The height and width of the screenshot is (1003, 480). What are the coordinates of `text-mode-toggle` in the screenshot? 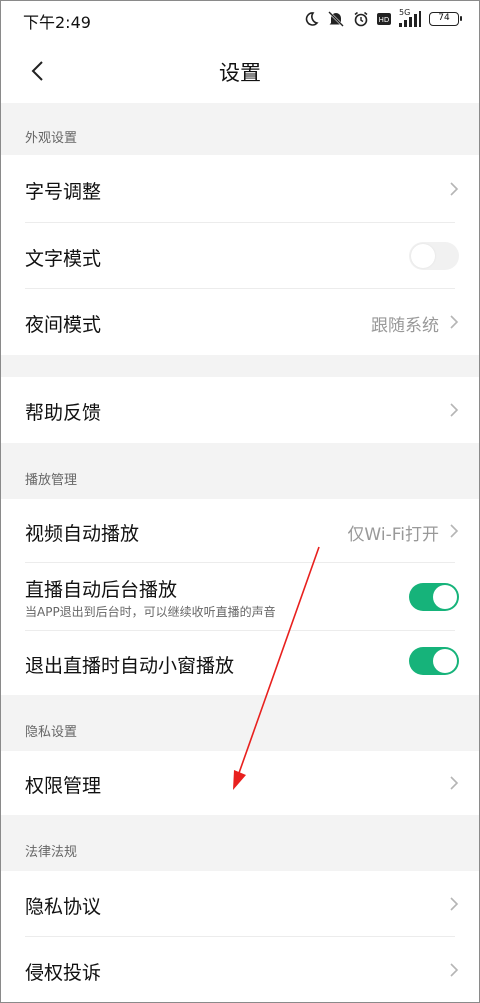 It's located at (434, 256).